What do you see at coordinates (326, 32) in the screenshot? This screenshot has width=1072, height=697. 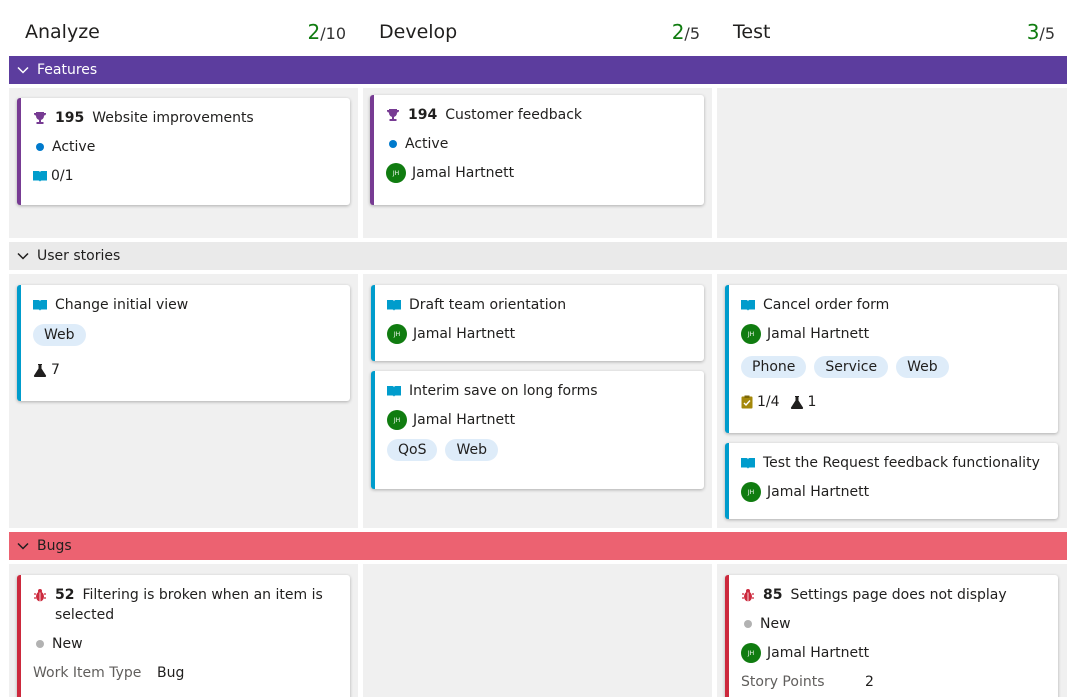 I see `wip-count: 2/10` at bounding box center [326, 32].